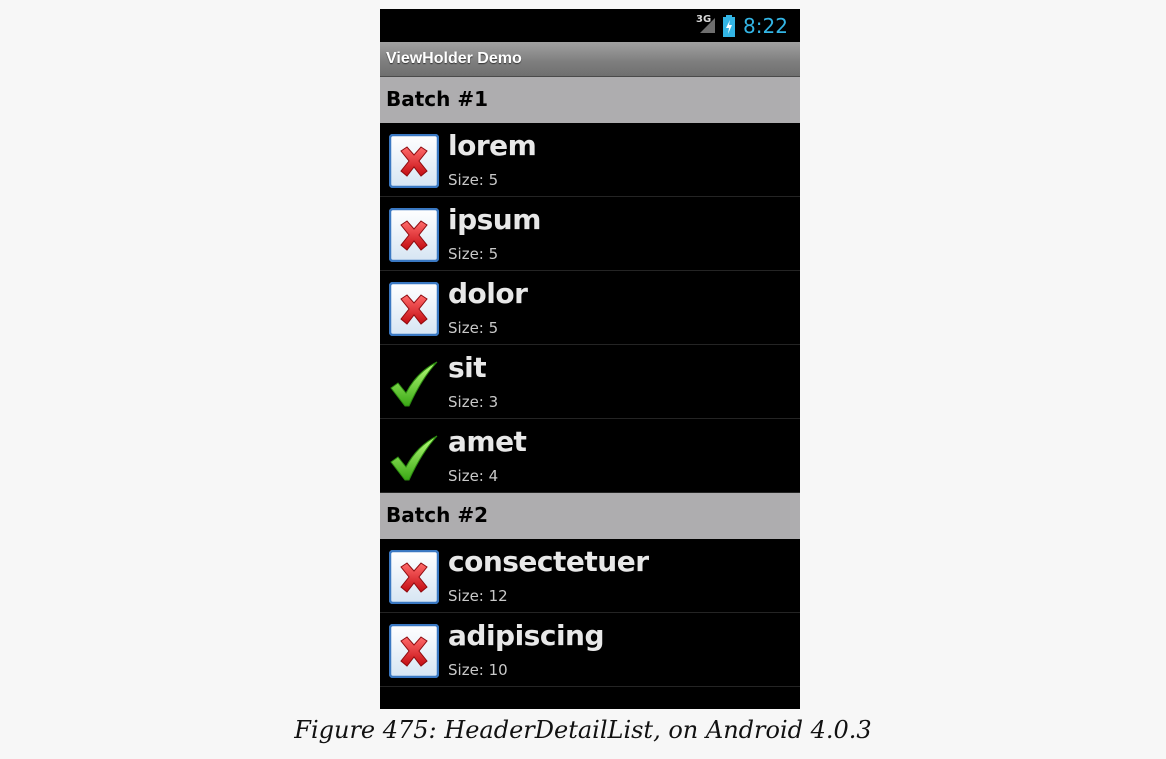  Describe the element at coordinates (526, 635) in the screenshot. I see `item-word: adipiscing` at that location.